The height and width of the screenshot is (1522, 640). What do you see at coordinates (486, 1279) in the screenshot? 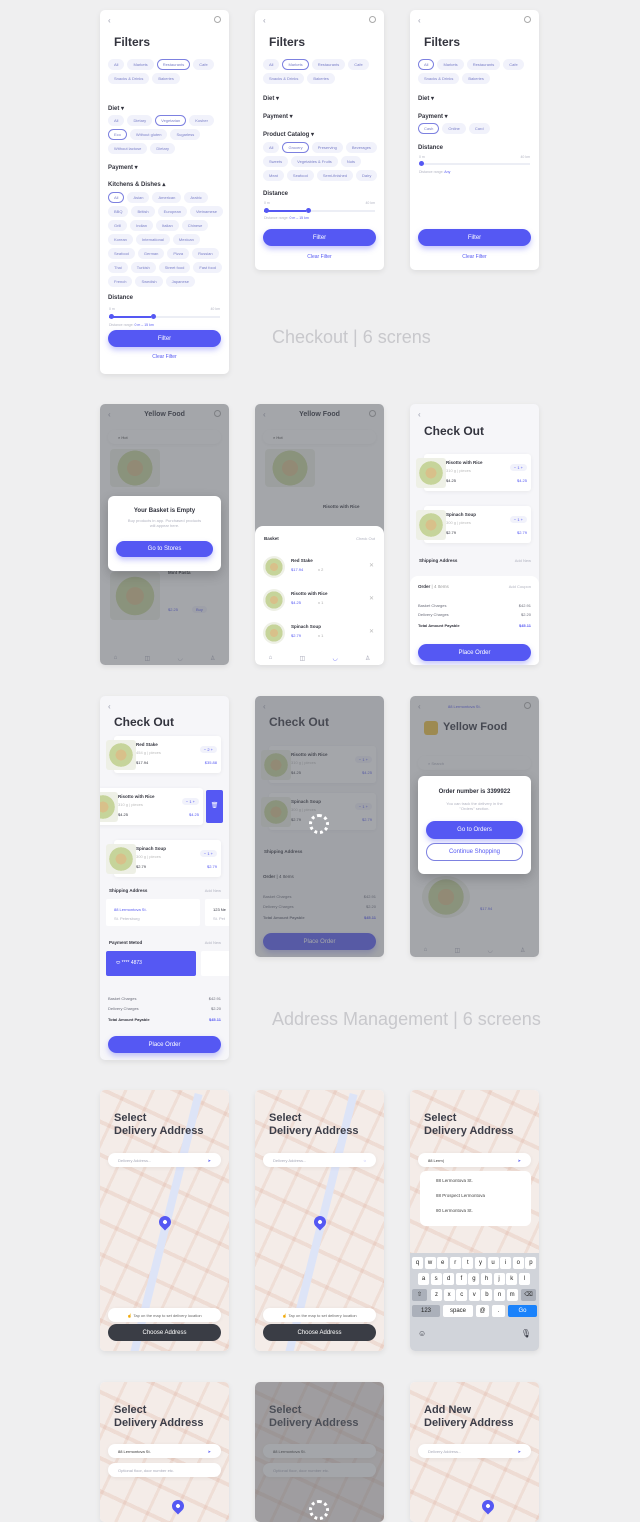
I see `key: h` at bounding box center [486, 1279].